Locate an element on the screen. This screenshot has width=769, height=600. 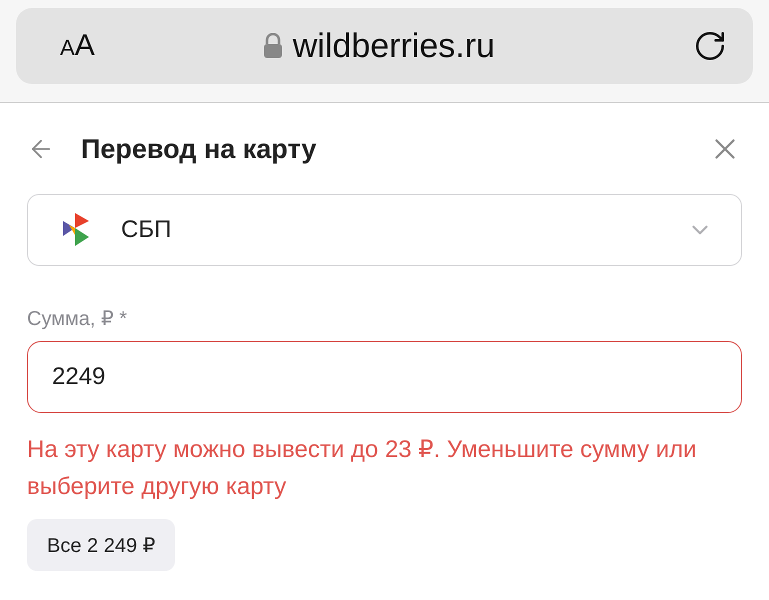
text-size-button: AA is located at coordinates (77, 46).